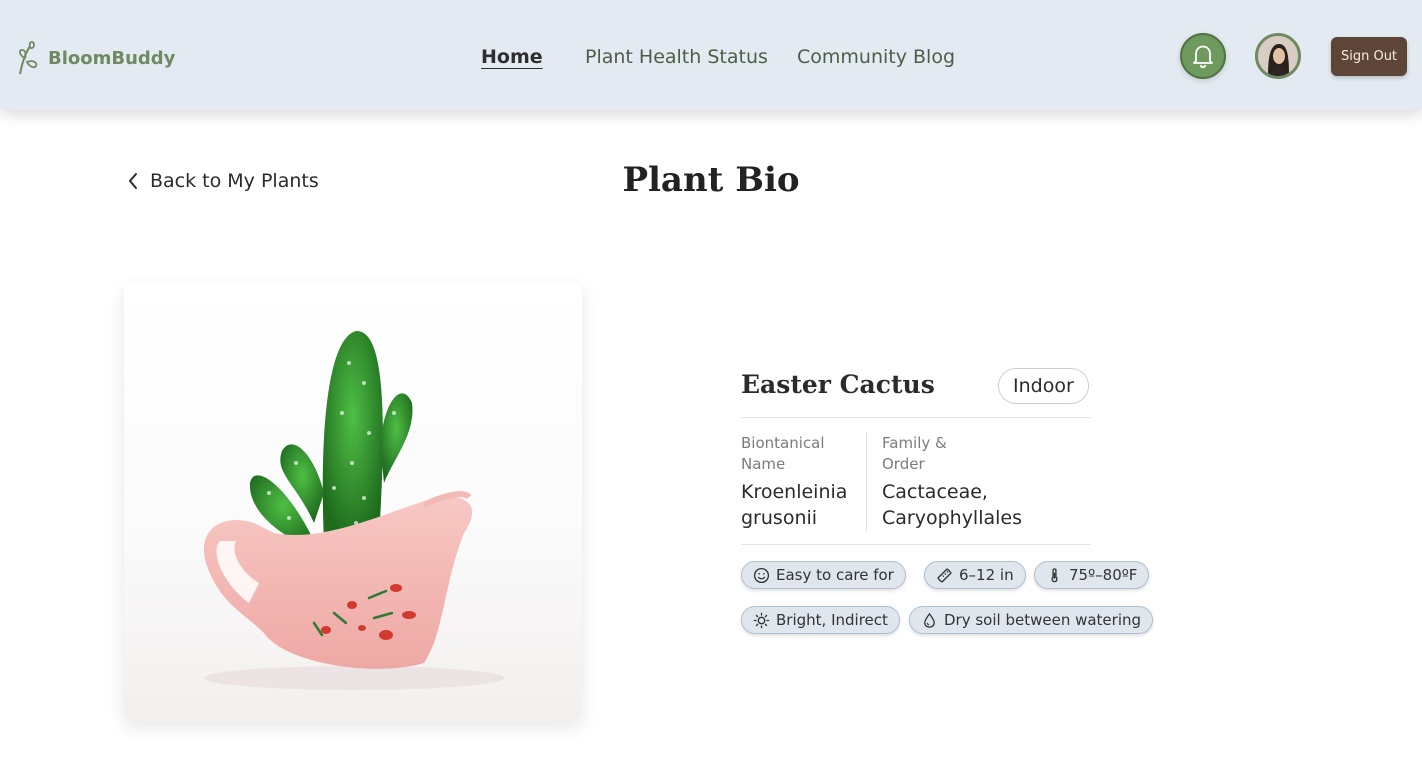  I want to click on nav-community-blog: Community Blog, so click(876, 57).